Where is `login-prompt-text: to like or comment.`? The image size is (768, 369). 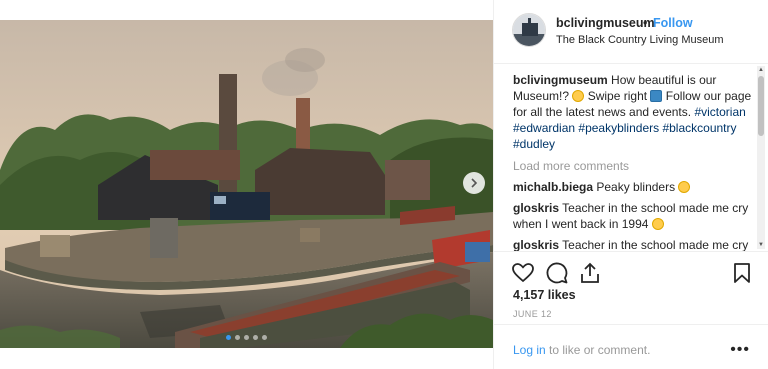 login-prompt-text: to like or comment. is located at coordinates (598, 350).